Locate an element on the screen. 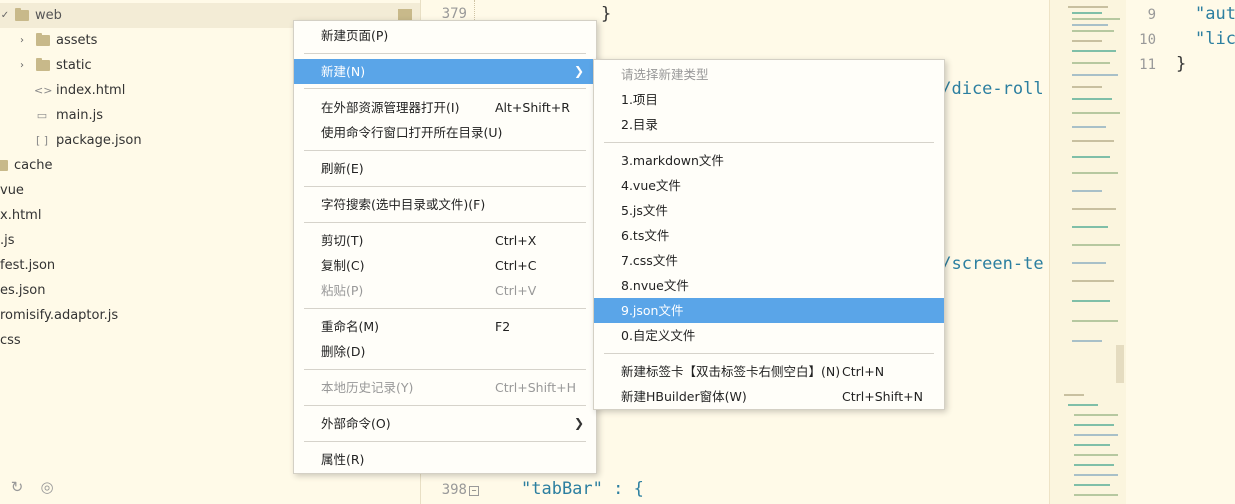 The width and height of the screenshot is (1235, 504). code-line: "tabBar" : { is located at coordinates (582, 489).